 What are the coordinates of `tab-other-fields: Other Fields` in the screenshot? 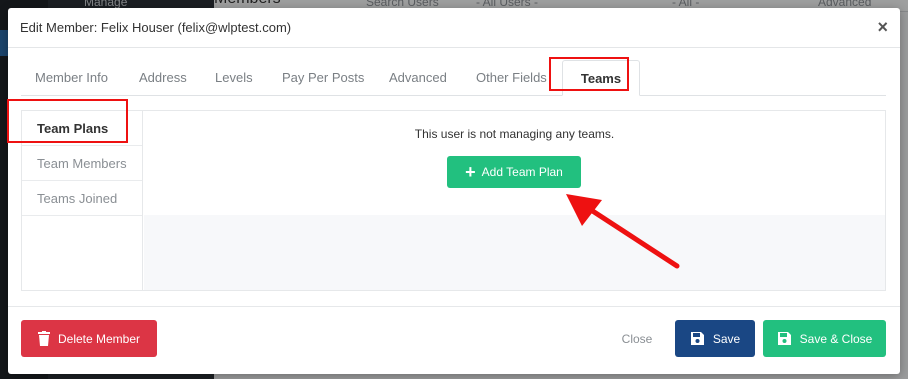 It's located at (511, 78).